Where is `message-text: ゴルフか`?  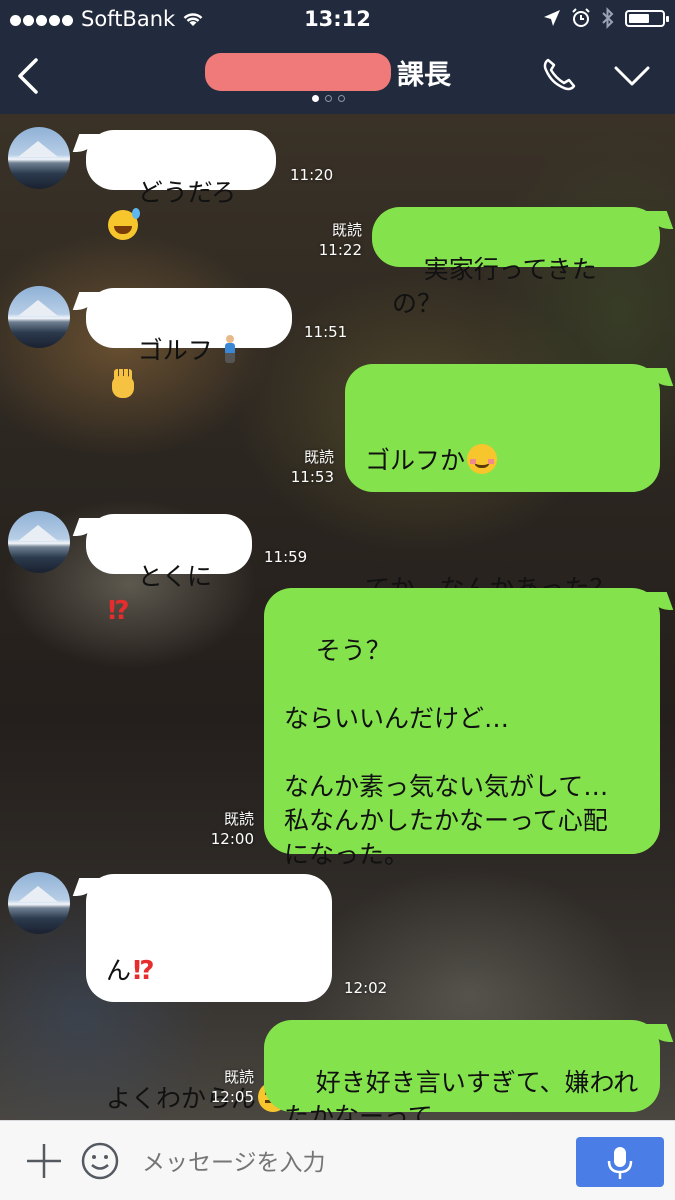
message-text: ゴルフか is located at coordinates (415, 460).